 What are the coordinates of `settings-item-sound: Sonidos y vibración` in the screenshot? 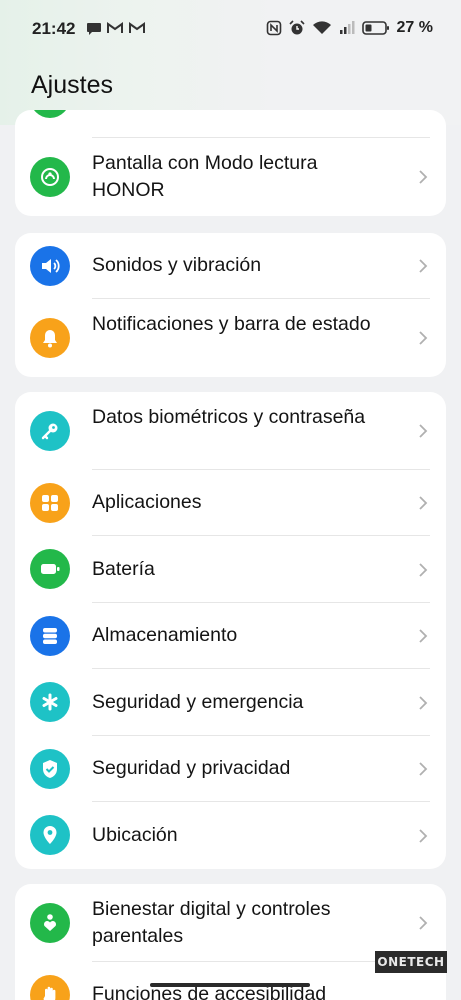 It's located at (230, 266).